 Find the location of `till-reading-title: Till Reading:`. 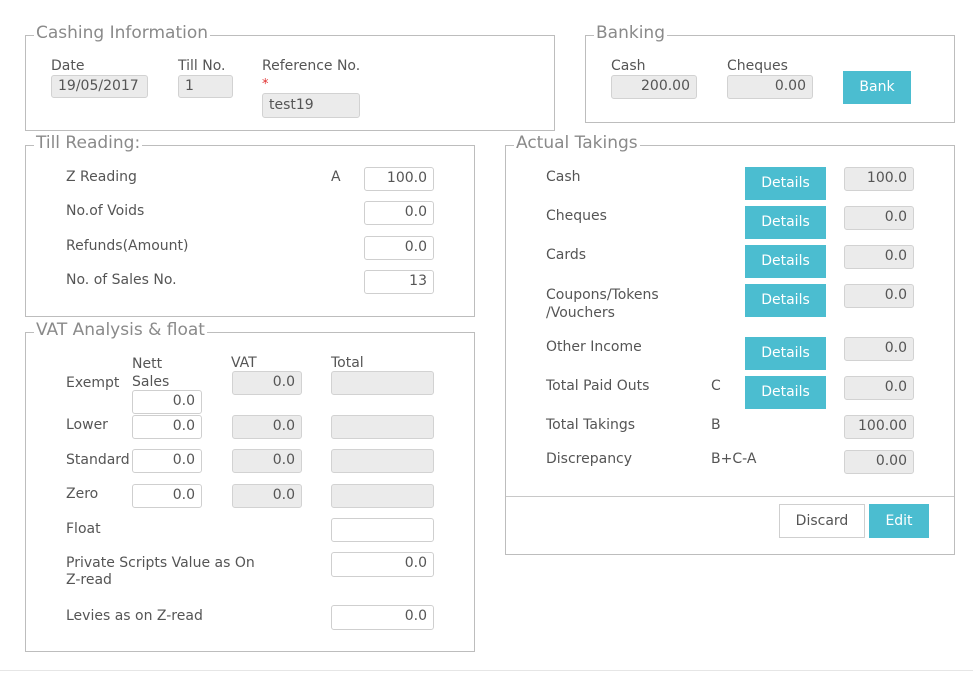

till-reading-title: Till Reading: is located at coordinates (88, 143).